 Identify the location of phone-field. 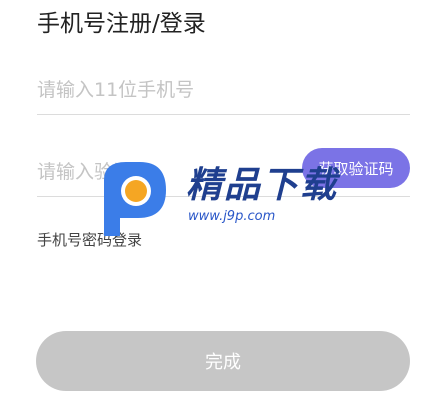
(223, 92).